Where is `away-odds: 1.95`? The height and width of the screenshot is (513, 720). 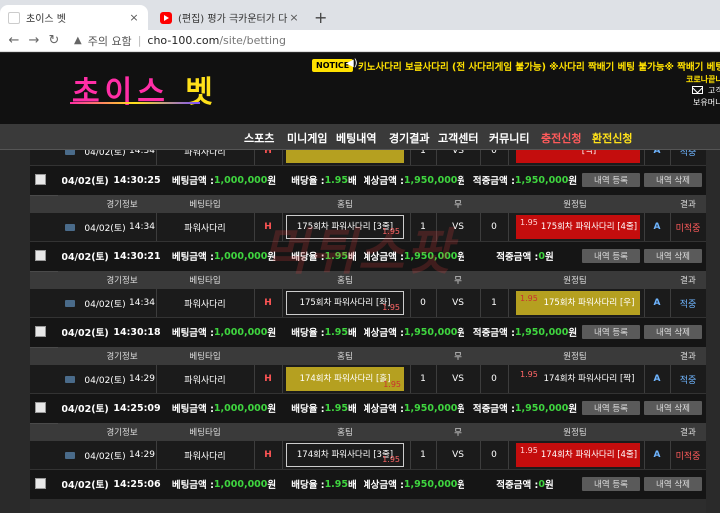 away-odds: 1.95 is located at coordinates (529, 374).